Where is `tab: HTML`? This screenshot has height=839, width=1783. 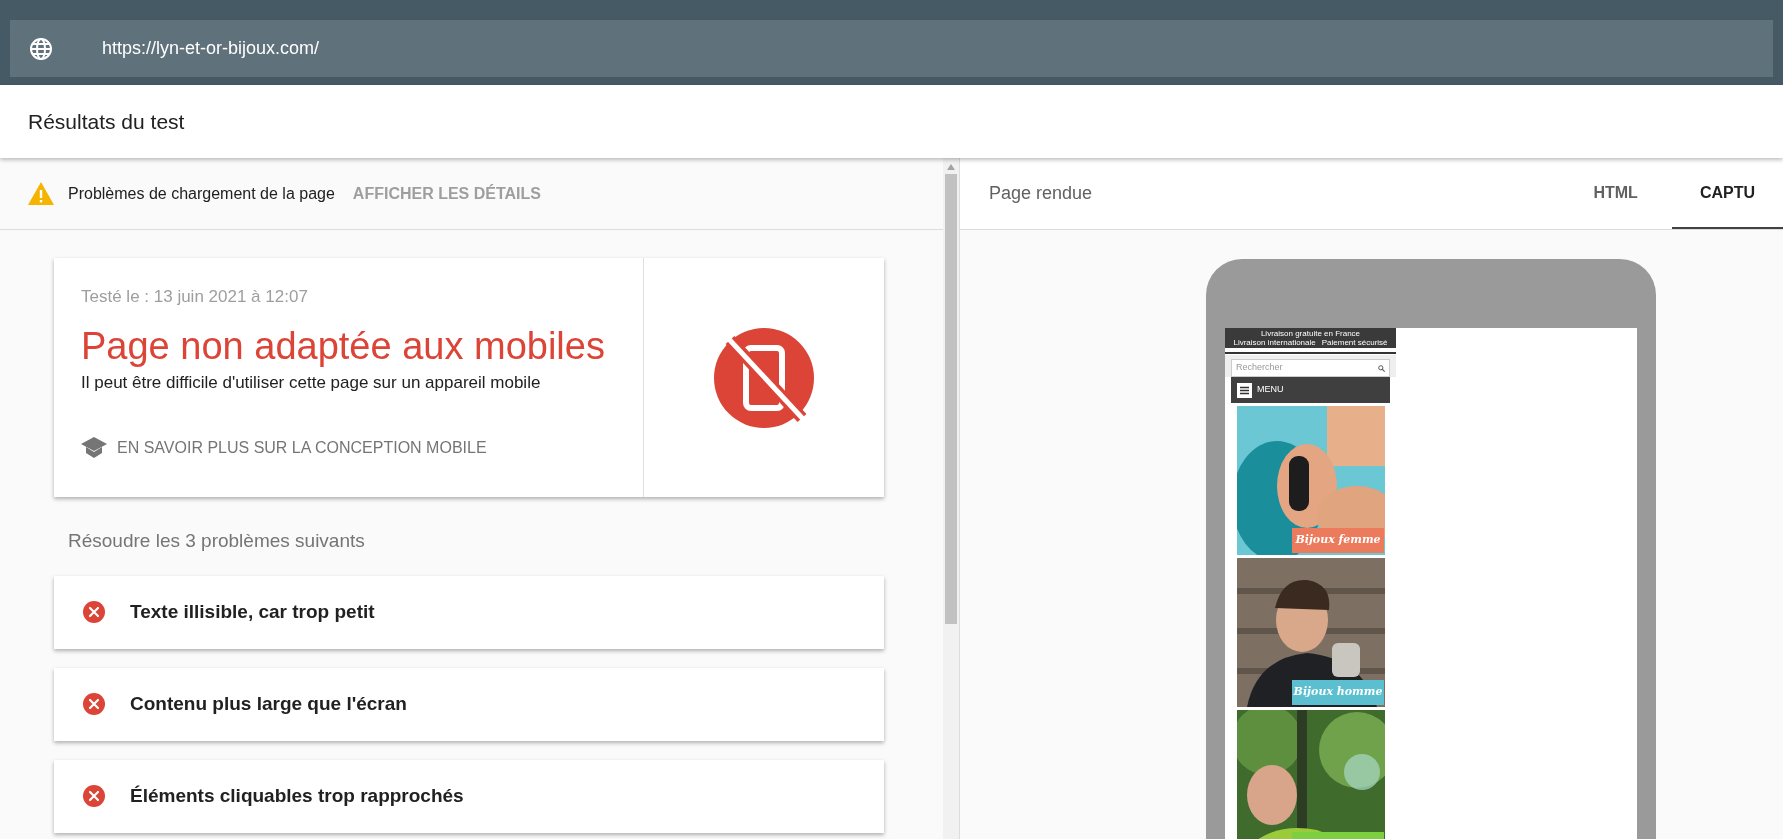 tab: HTML is located at coordinates (1615, 193).